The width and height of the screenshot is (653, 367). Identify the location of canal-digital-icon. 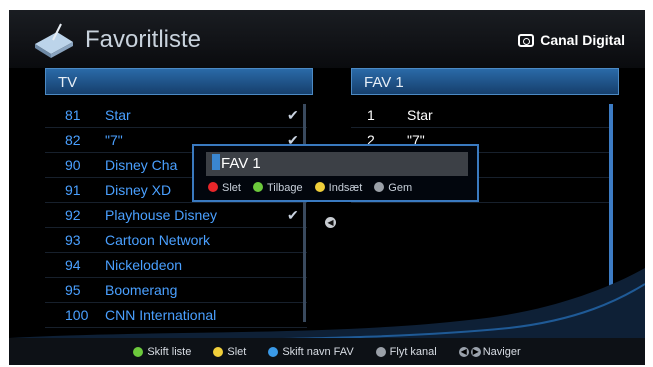
(526, 40).